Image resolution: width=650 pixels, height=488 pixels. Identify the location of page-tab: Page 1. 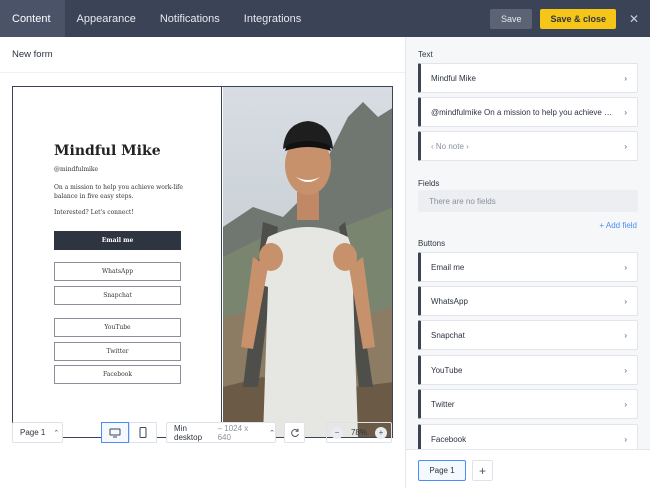
(442, 470).